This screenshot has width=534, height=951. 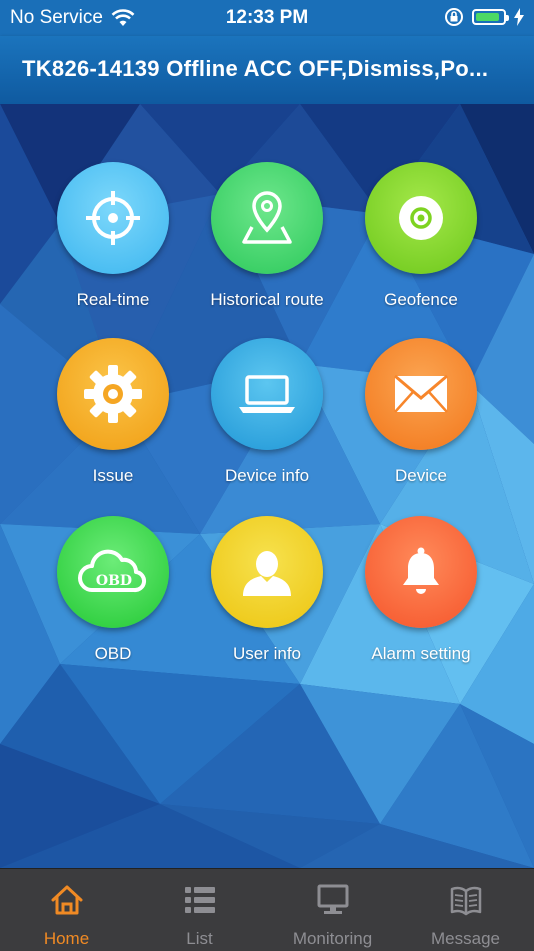 What do you see at coordinates (199, 900) in the screenshot?
I see `list-icon` at bounding box center [199, 900].